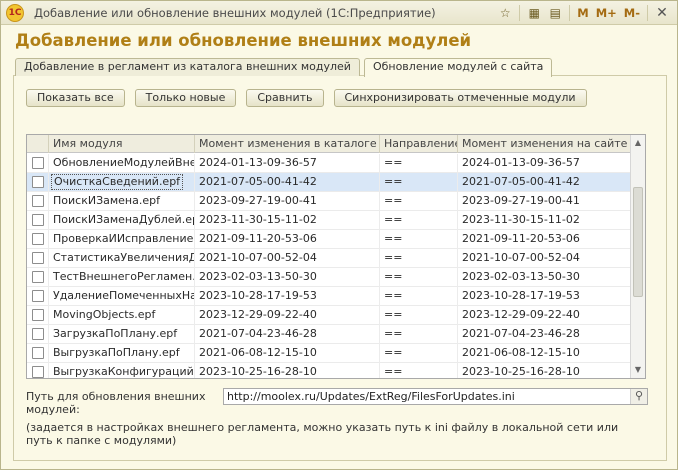  What do you see at coordinates (544, 144) in the screenshot?
I see `header-site-time: Момент изменения на сайте` at bounding box center [544, 144].